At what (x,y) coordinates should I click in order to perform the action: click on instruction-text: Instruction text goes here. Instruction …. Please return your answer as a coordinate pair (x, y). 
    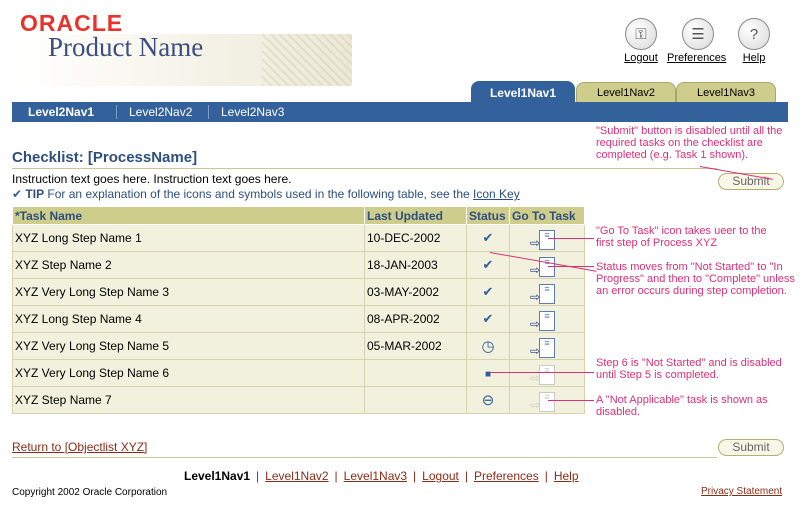
    Looking at the image, I should click on (152, 179).